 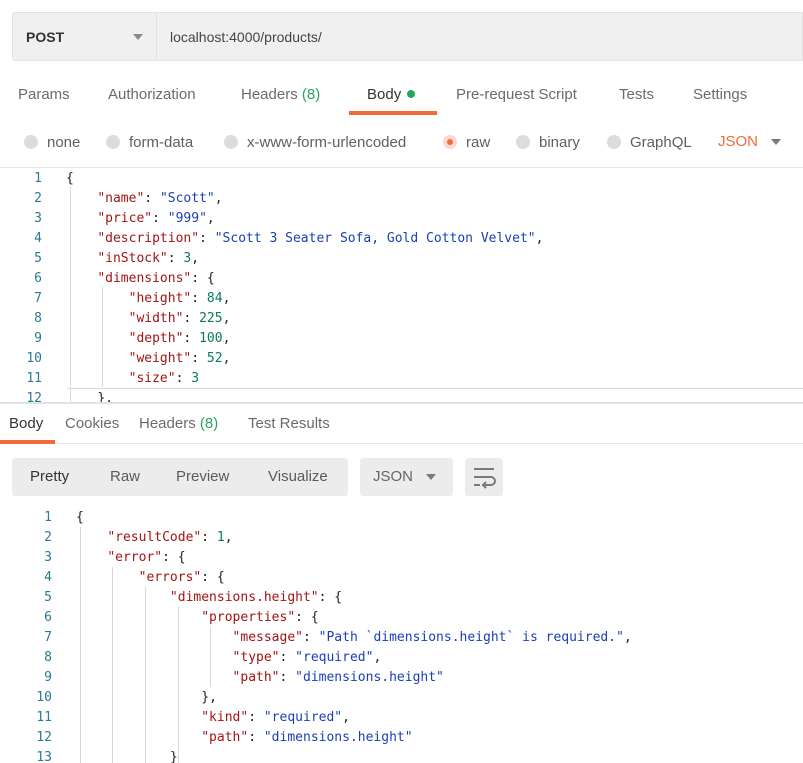 What do you see at coordinates (38, 238) in the screenshot?
I see `line-number: 4` at bounding box center [38, 238].